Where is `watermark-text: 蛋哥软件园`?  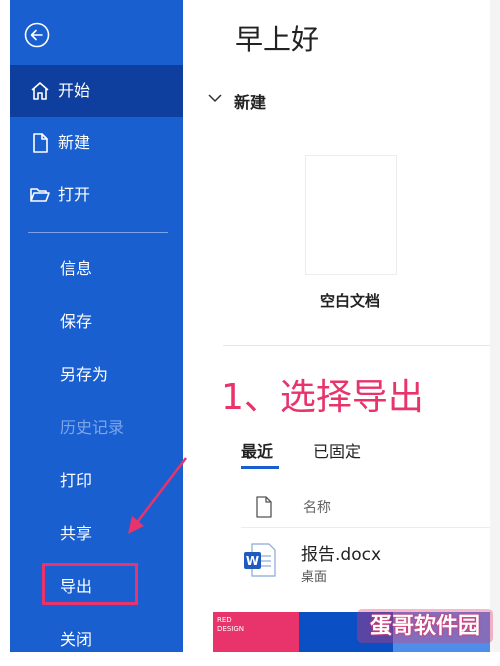
watermark-text: 蛋哥软件园 is located at coordinates (424, 626).